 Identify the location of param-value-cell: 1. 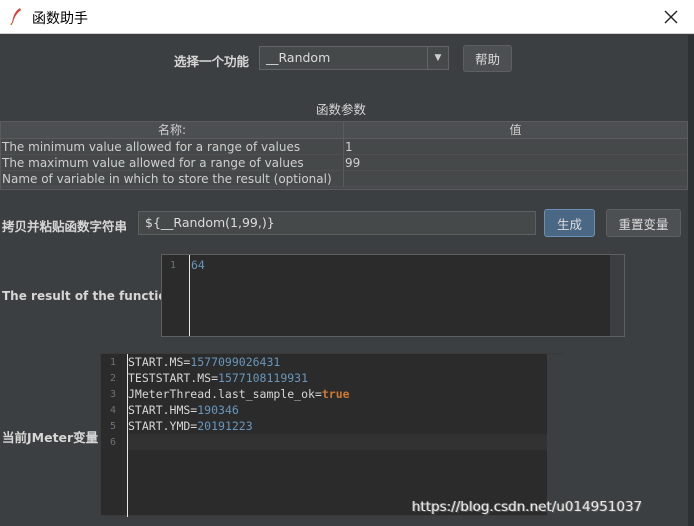
(515, 147).